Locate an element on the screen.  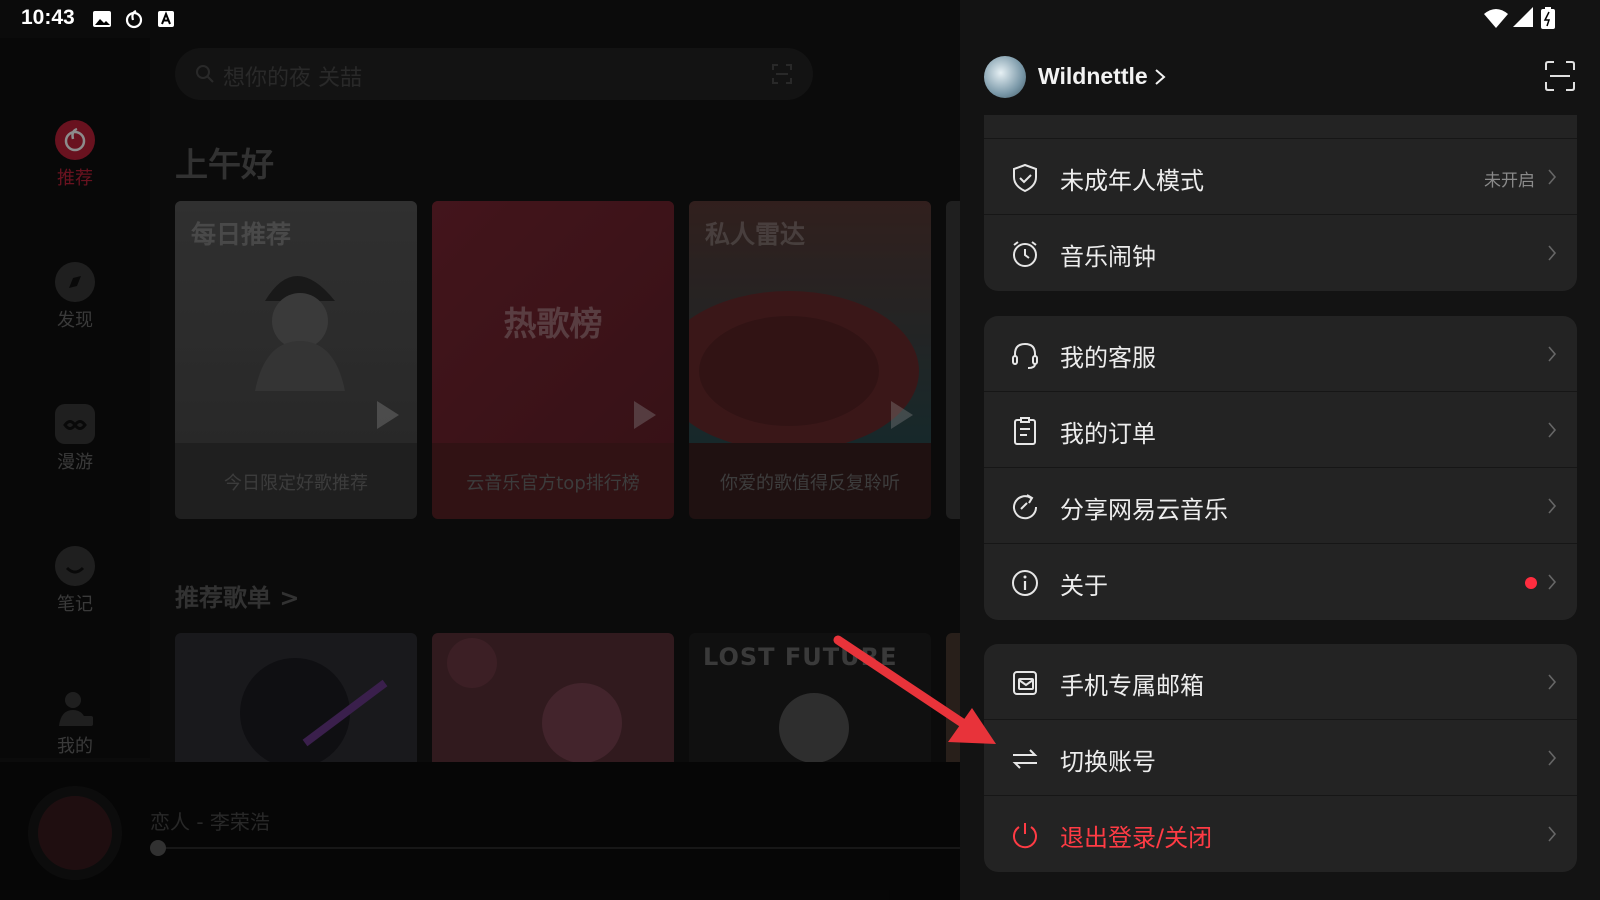
username-link: Wildnettle is located at coordinates (1093, 76).